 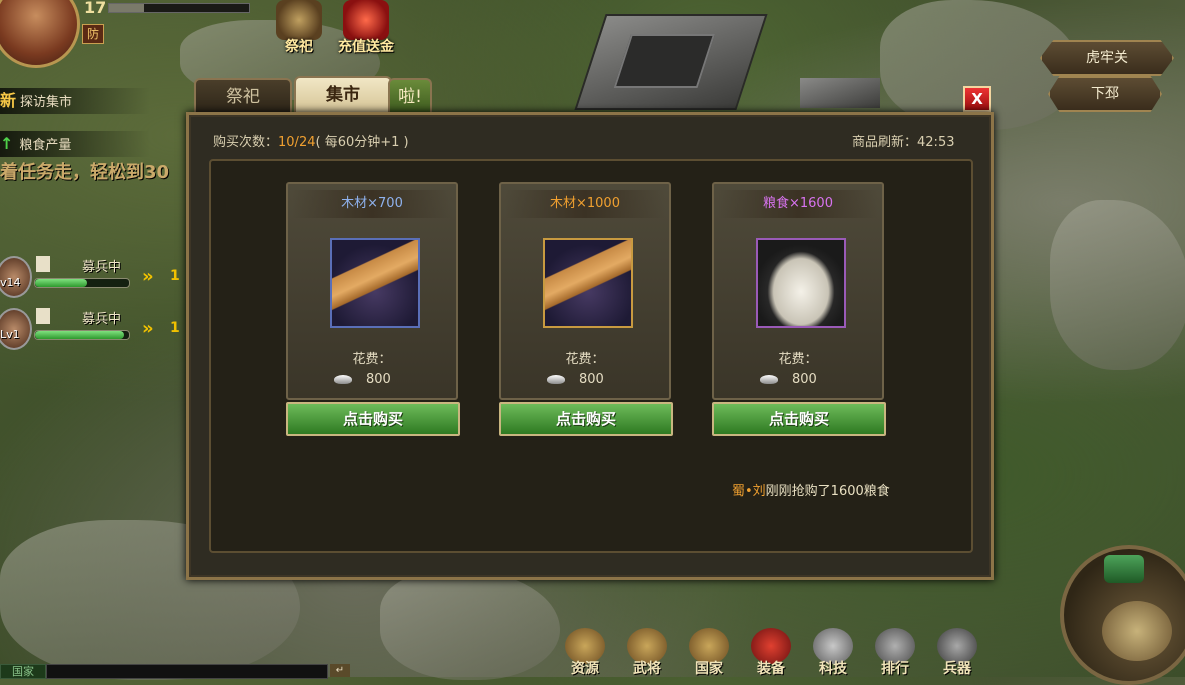 I want to click on sacrifice-button: 祭祀, so click(x=299, y=31).